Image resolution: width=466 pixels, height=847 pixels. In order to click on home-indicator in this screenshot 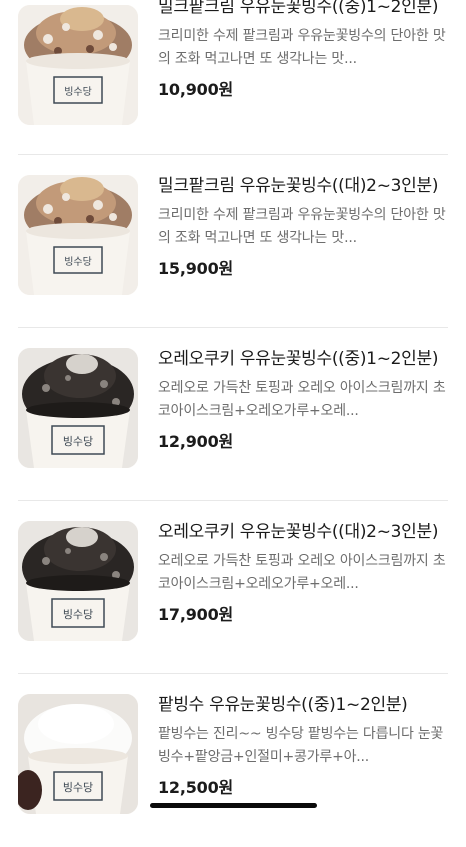, I will do `click(233, 805)`.